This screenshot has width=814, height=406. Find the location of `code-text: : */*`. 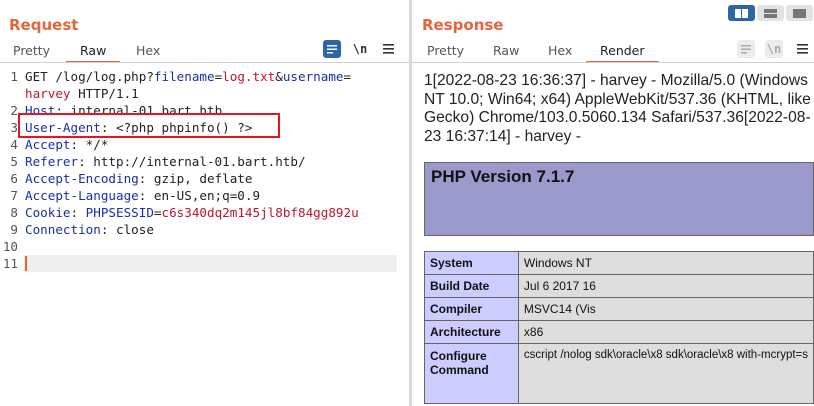

code-text: : */* is located at coordinates (89, 144).